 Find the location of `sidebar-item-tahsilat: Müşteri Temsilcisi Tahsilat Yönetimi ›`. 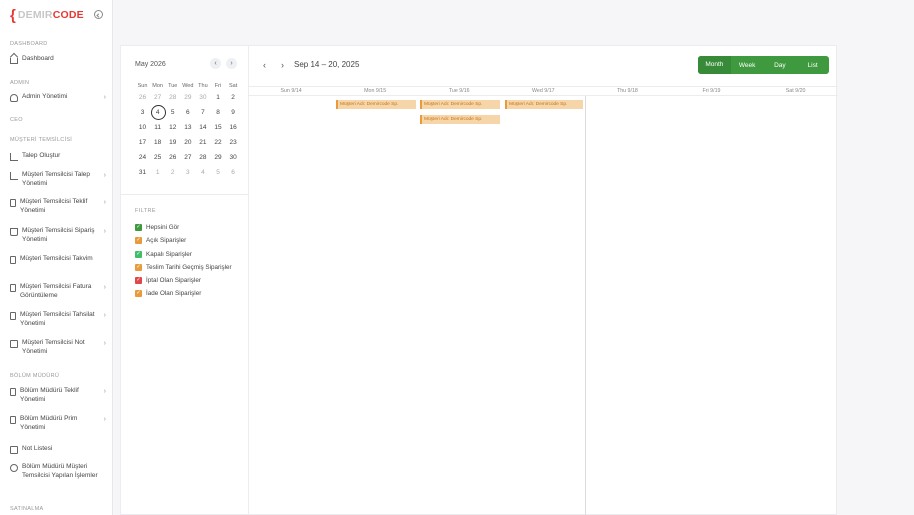

sidebar-item-tahsilat: Müşteri Temsilcisi Tahsilat Yönetimi › is located at coordinates (58, 320).